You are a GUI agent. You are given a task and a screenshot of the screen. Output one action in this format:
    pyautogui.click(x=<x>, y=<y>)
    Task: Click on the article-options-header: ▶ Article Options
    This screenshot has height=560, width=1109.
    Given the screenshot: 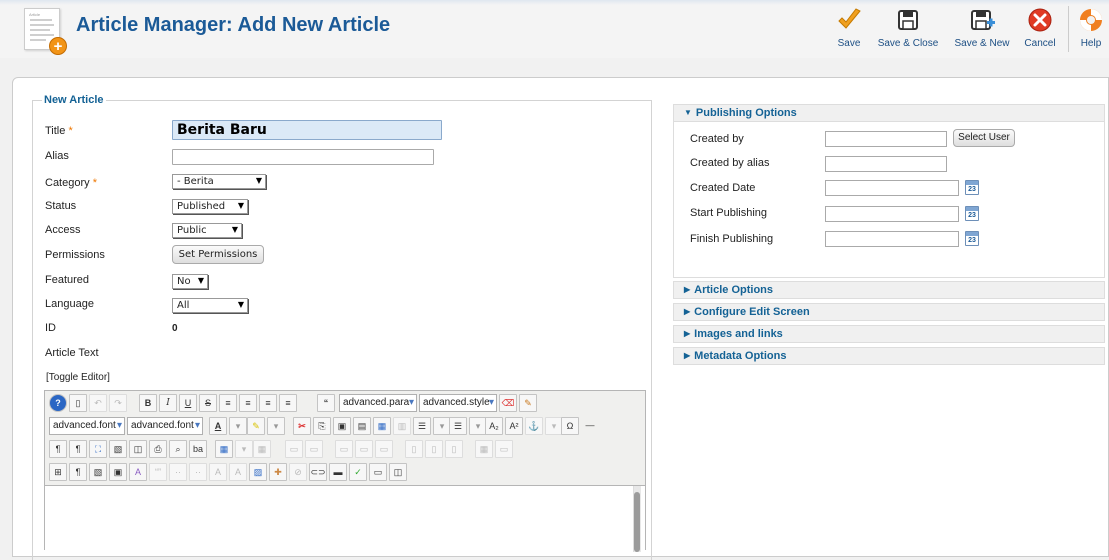 What is the action you would take?
    pyautogui.click(x=889, y=290)
    